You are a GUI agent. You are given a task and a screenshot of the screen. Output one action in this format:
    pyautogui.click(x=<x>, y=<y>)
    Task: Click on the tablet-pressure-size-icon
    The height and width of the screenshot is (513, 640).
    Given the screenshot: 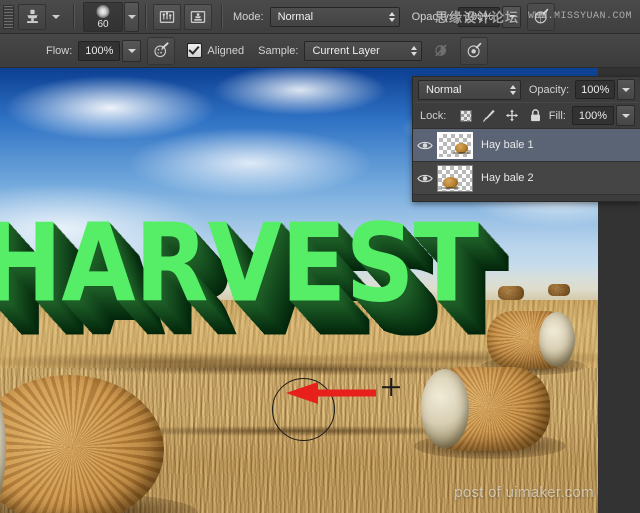 What is the action you would take?
    pyautogui.click(x=474, y=50)
    